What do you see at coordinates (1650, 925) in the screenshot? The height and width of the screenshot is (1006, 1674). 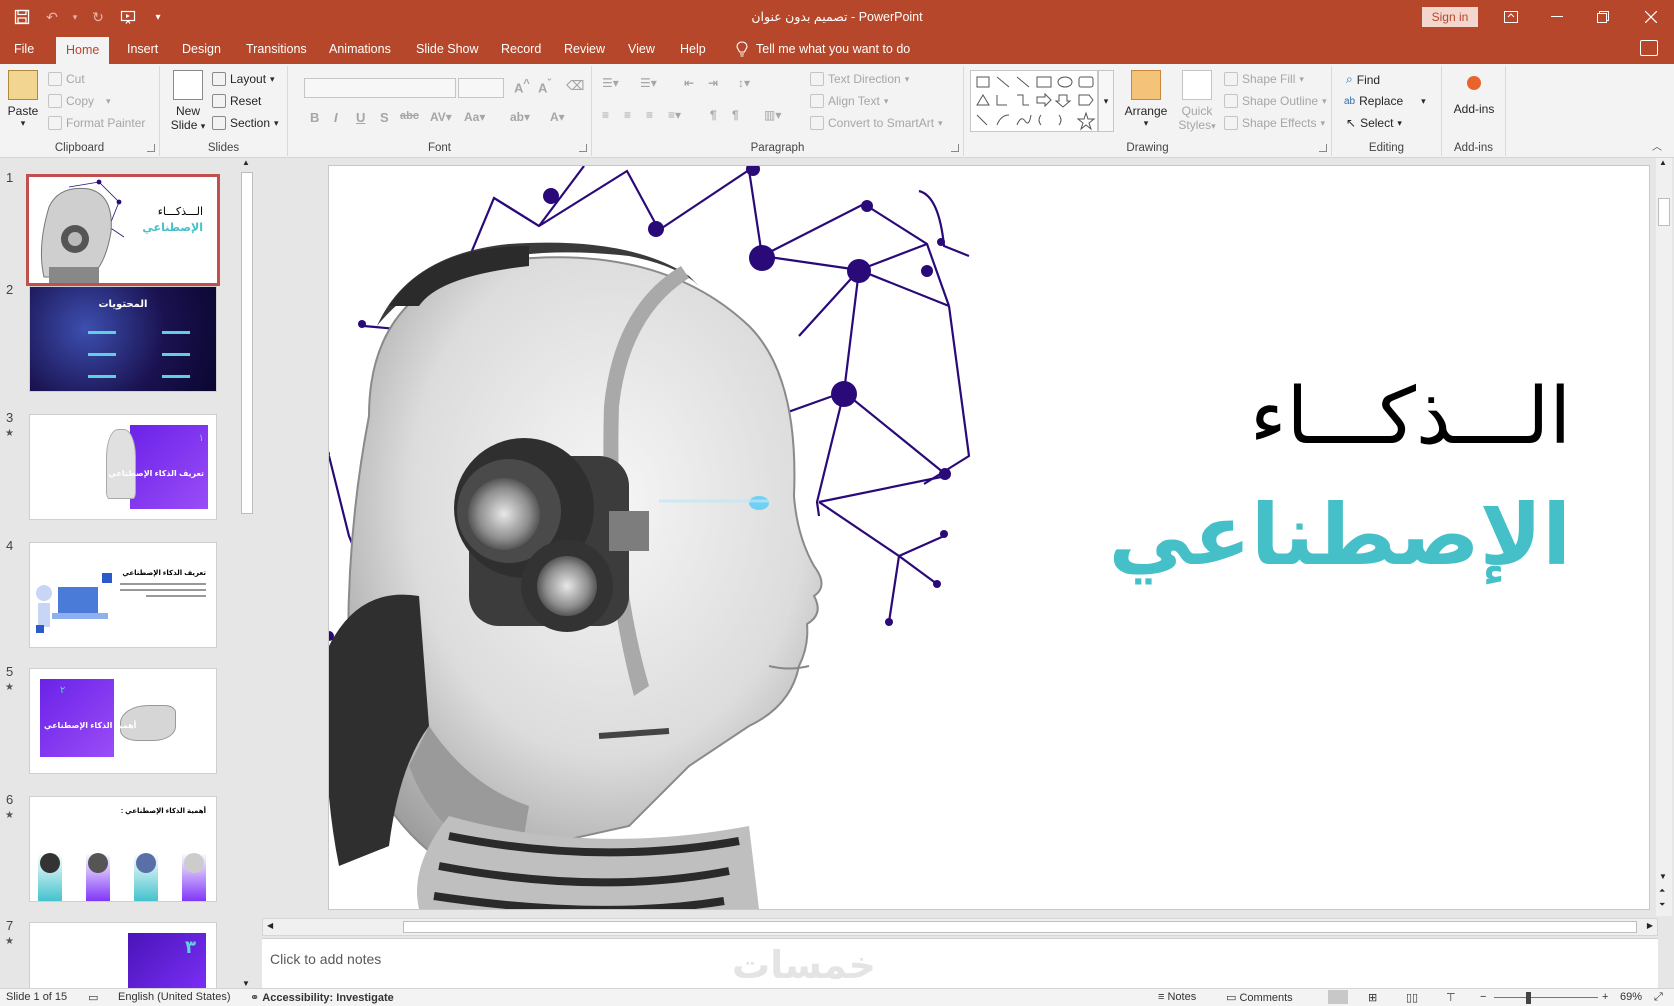 I see `scroll-right-arrow-icon: ▶` at bounding box center [1650, 925].